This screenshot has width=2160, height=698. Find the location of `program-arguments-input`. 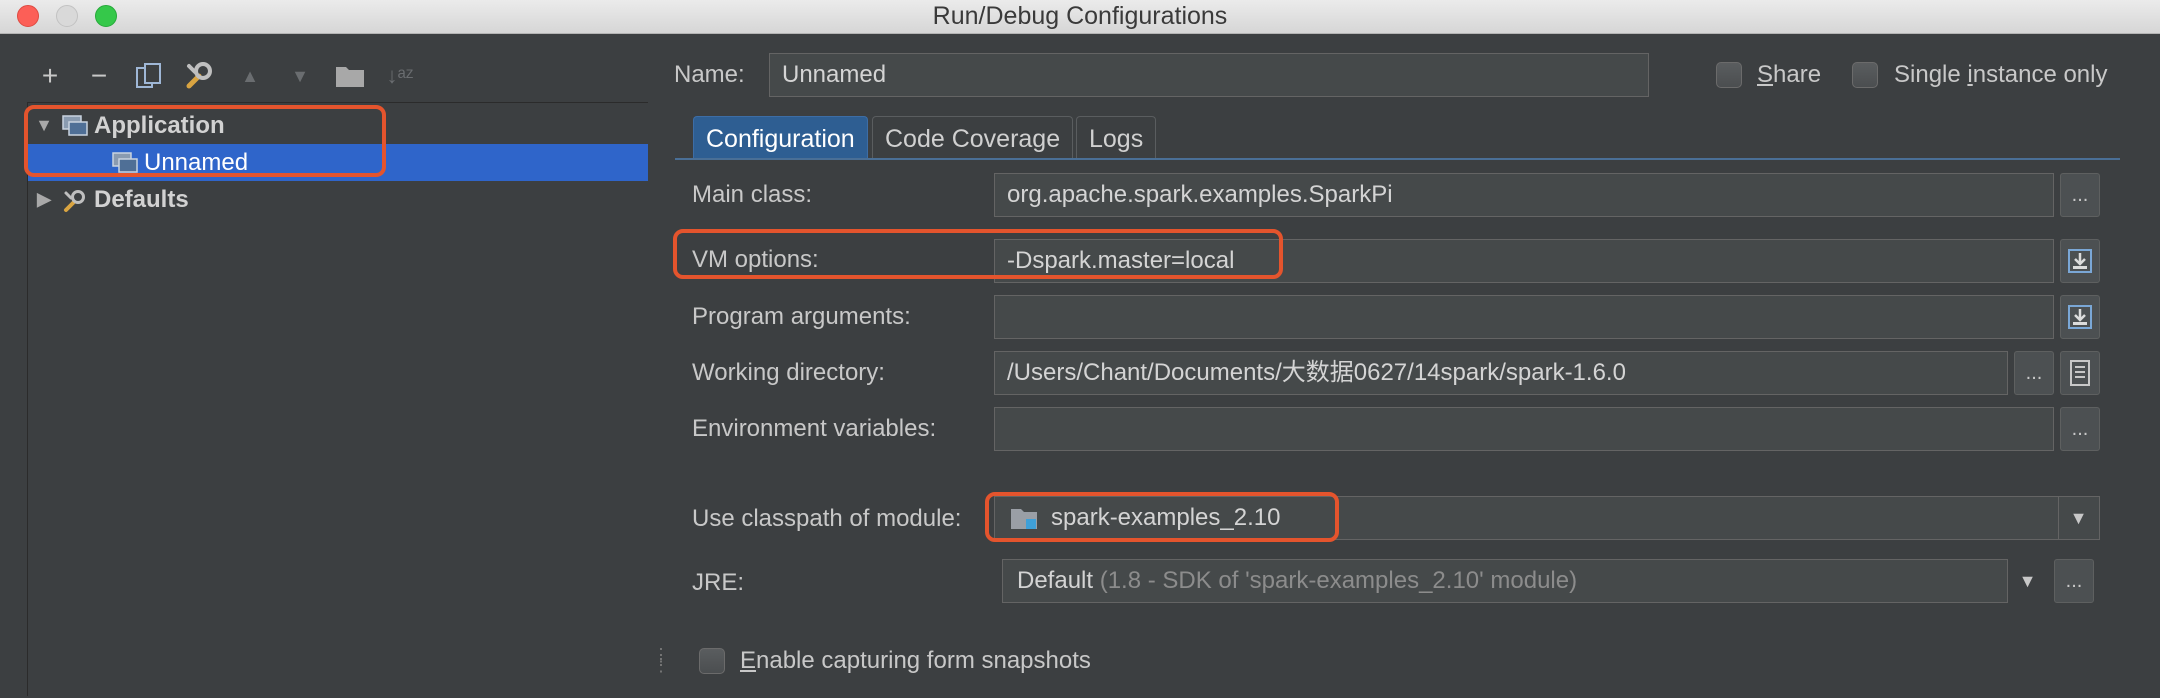

program-arguments-input is located at coordinates (1524, 317).